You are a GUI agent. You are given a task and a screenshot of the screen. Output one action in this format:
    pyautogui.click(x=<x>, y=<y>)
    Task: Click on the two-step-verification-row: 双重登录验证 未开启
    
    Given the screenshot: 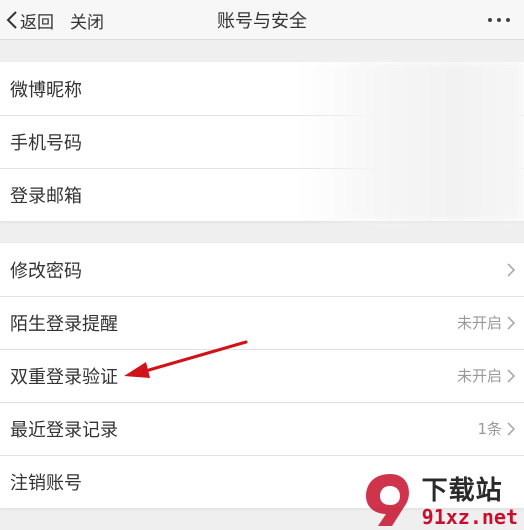 What is the action you would take?
    pyautogui.click(x=262, y=375)
    